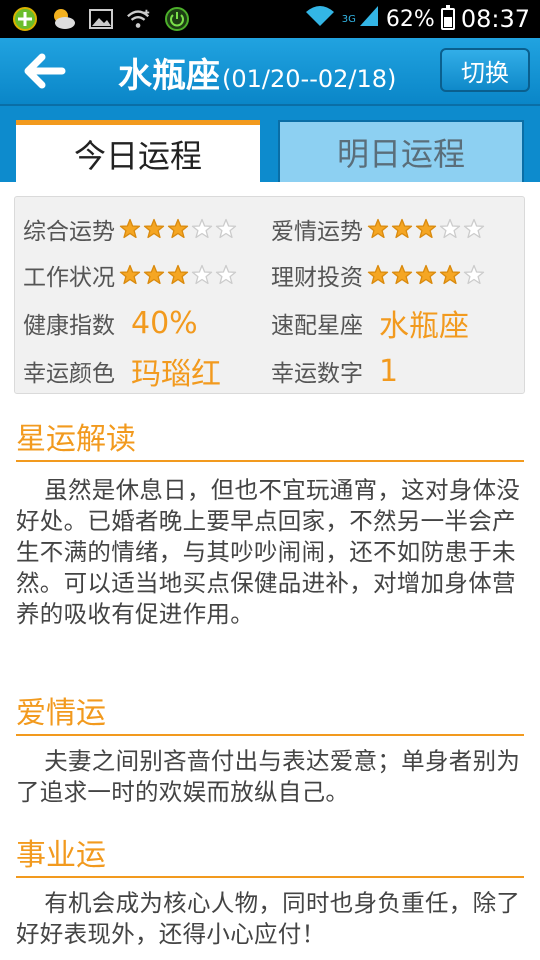 This screenshot has width=540, height=960. What do you see at coordinates (410, 19) in the screenshot?
I see `battery-percent: 62%` at bounding box center [410, 19].